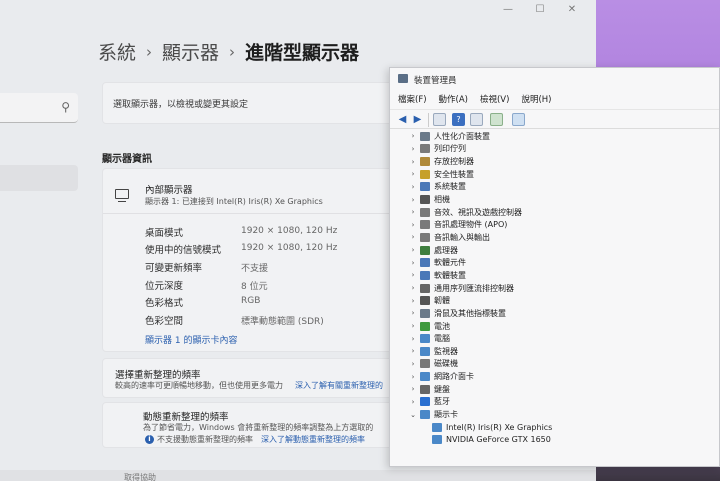 The height and width of the screenshot is (481, 720). I want to click on menu-view: 檢視(V), so click(494, 100).